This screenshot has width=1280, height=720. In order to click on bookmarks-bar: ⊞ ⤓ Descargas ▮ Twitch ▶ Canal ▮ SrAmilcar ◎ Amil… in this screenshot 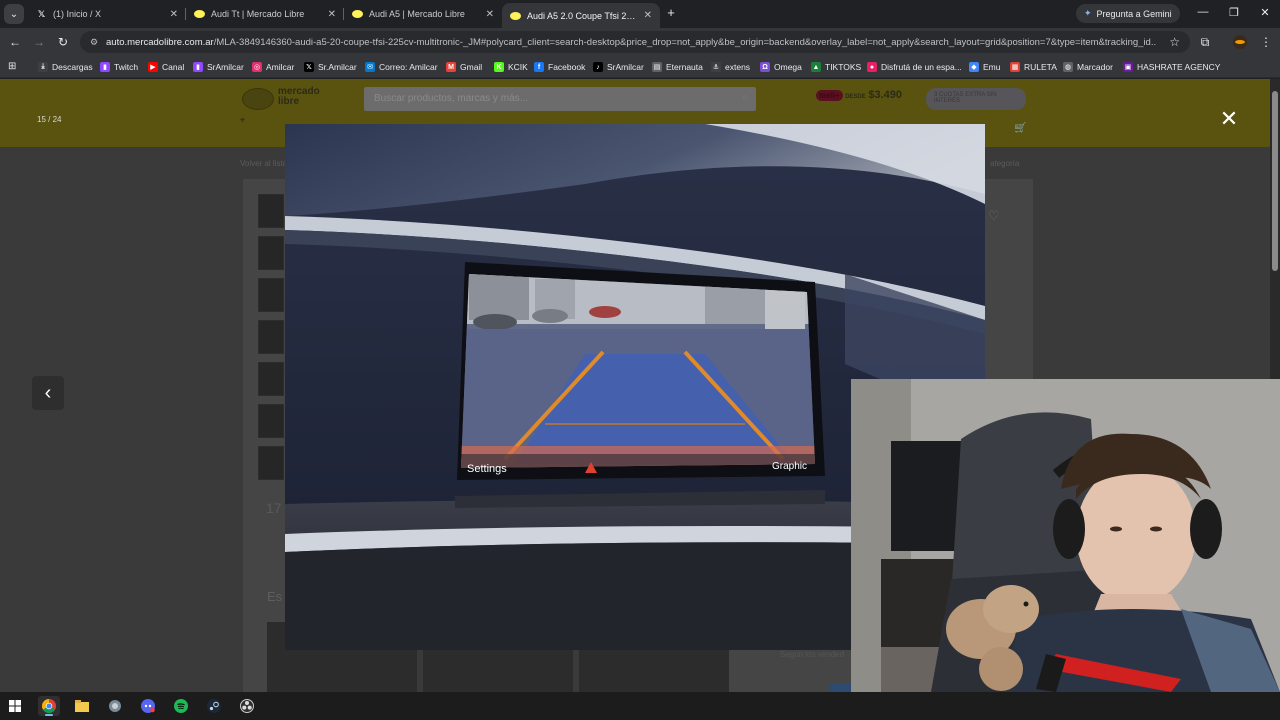, I will do `click(640, 67)`.